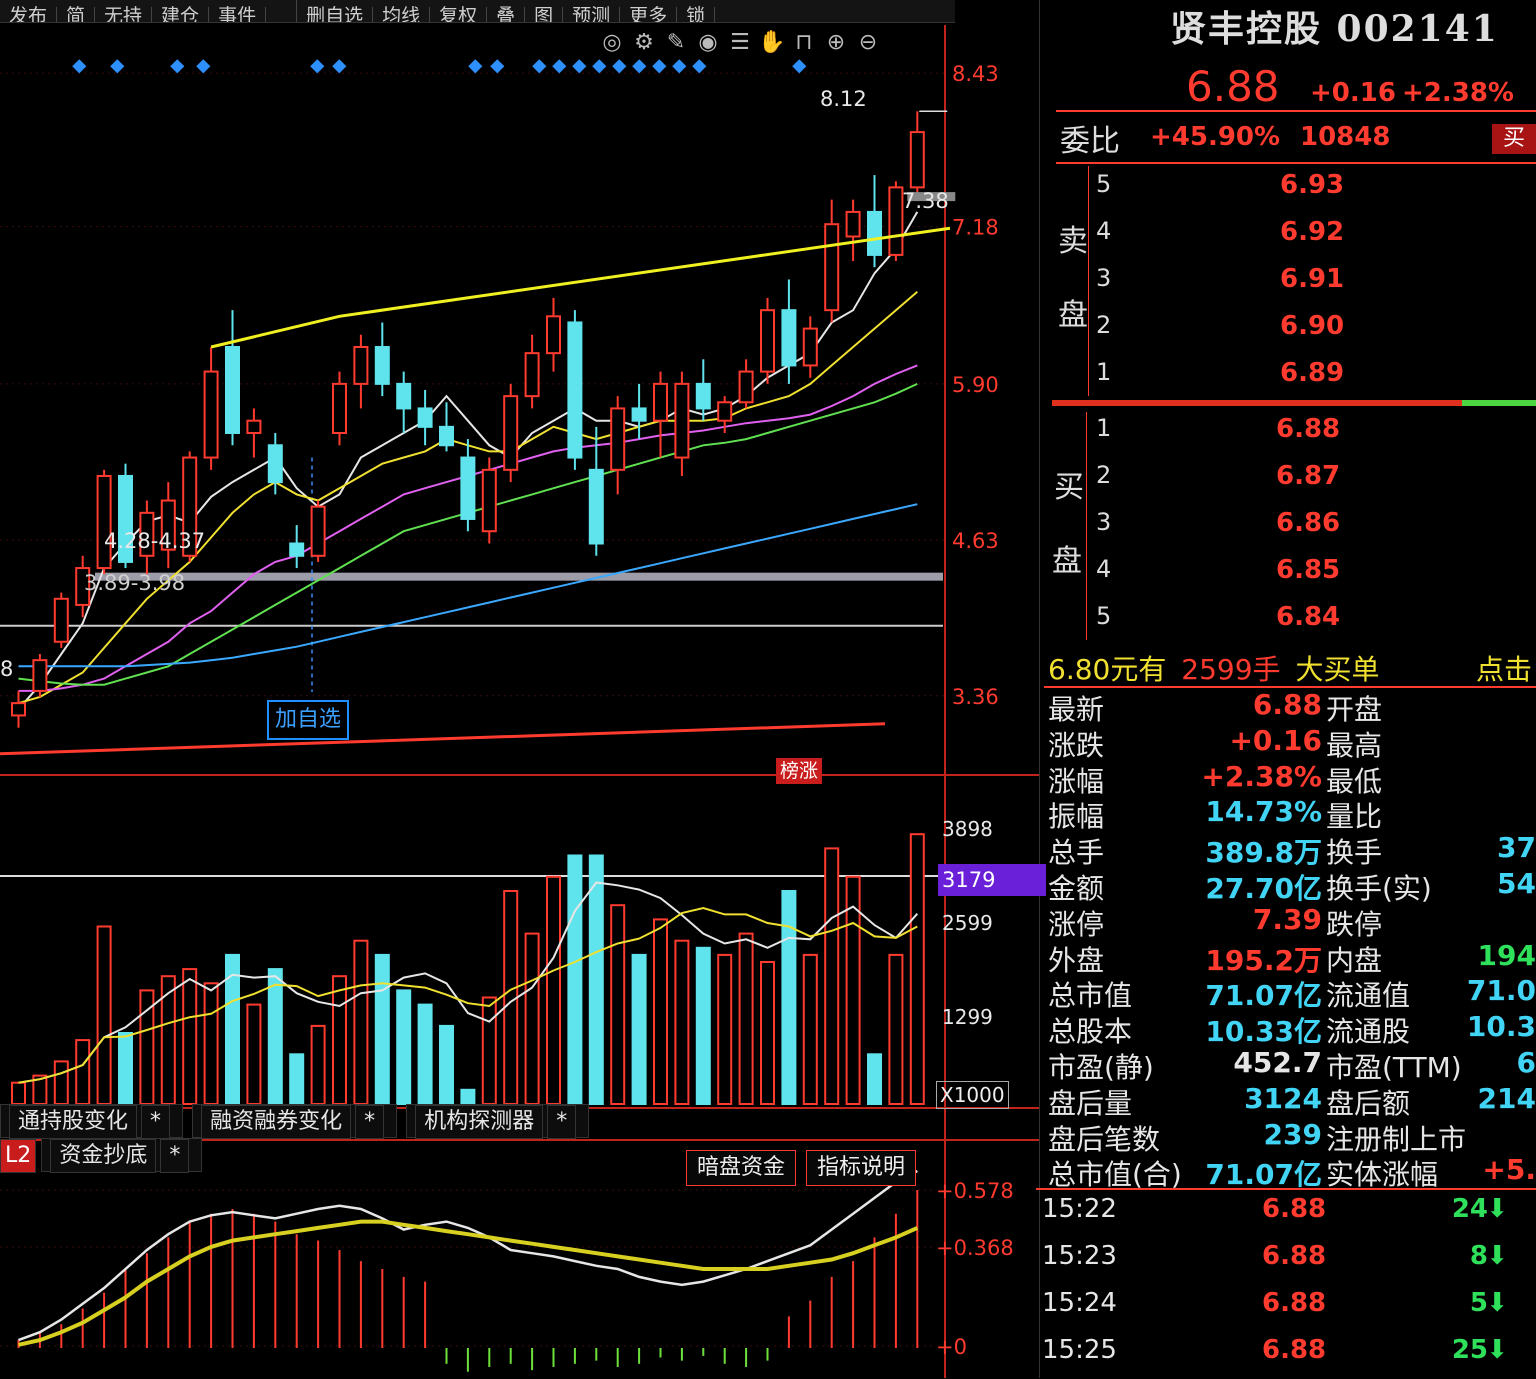 Image resolution: width=1536 pixels, height=1379 pixels. Describe the element at coordinates (498, 1121) in the screenshot. I see `tab-institution-detector: 机构探测器 *` at that location.